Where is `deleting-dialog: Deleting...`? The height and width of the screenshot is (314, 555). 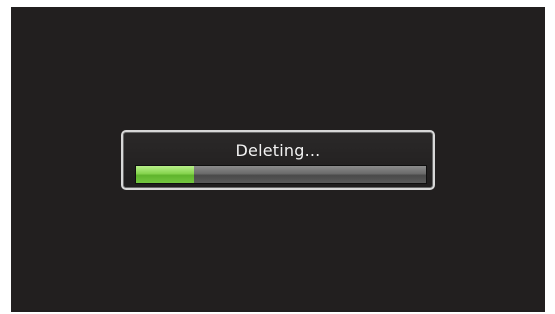
deleting-dialog: Deleting... is located at coordinates (278, 160).